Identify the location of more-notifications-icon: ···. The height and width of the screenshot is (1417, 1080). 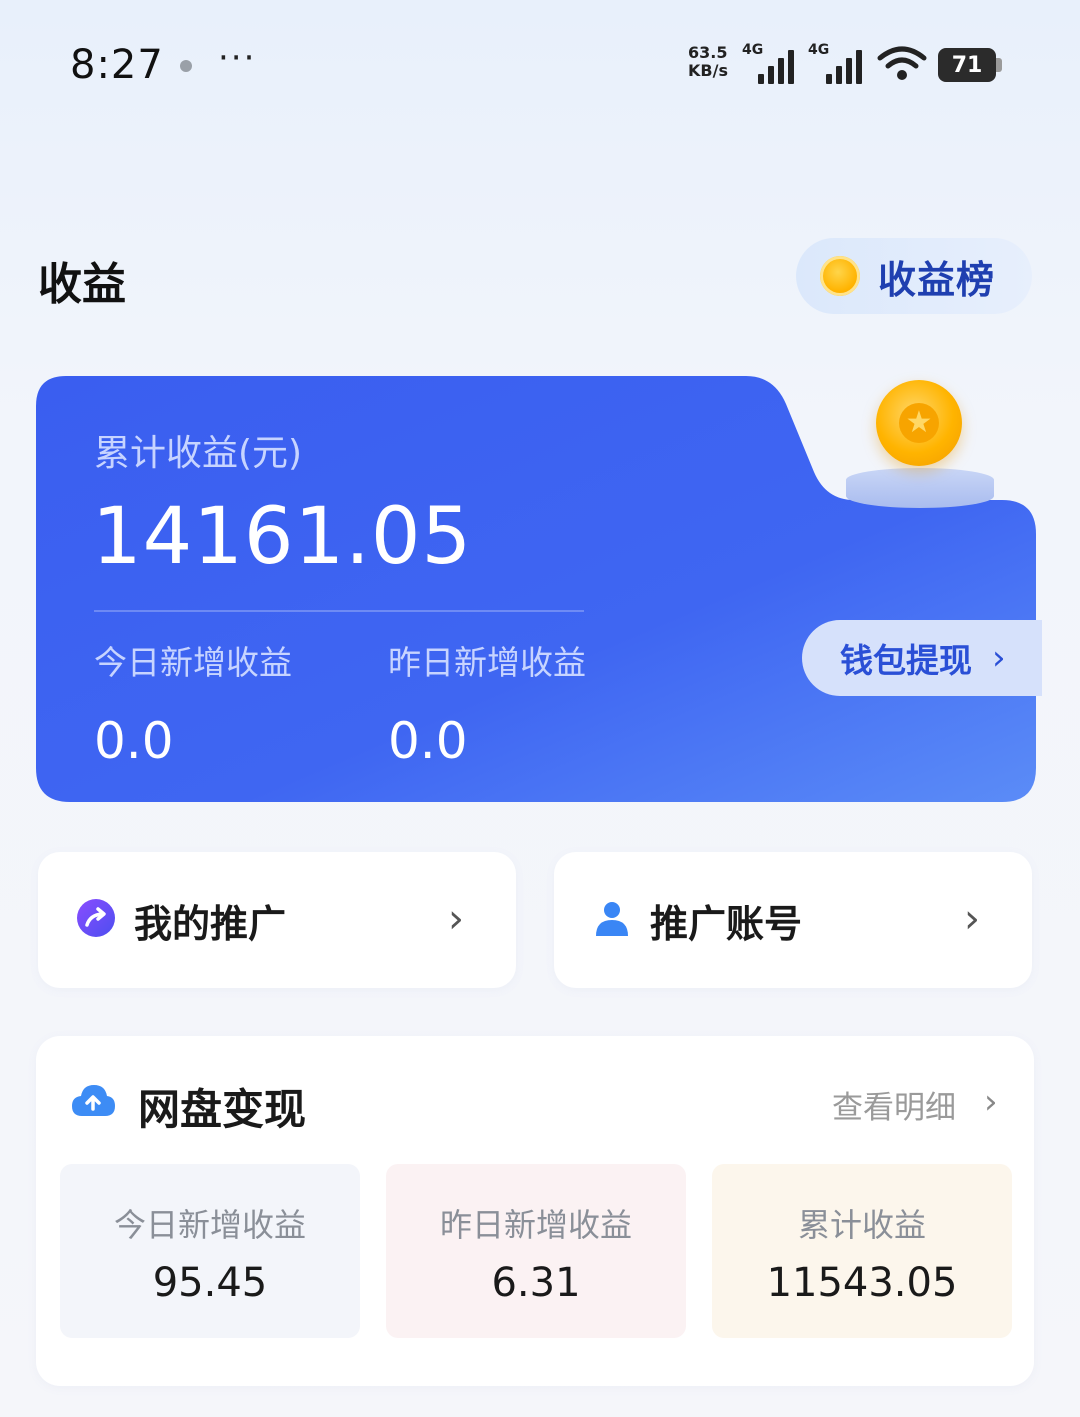
(237, 58).